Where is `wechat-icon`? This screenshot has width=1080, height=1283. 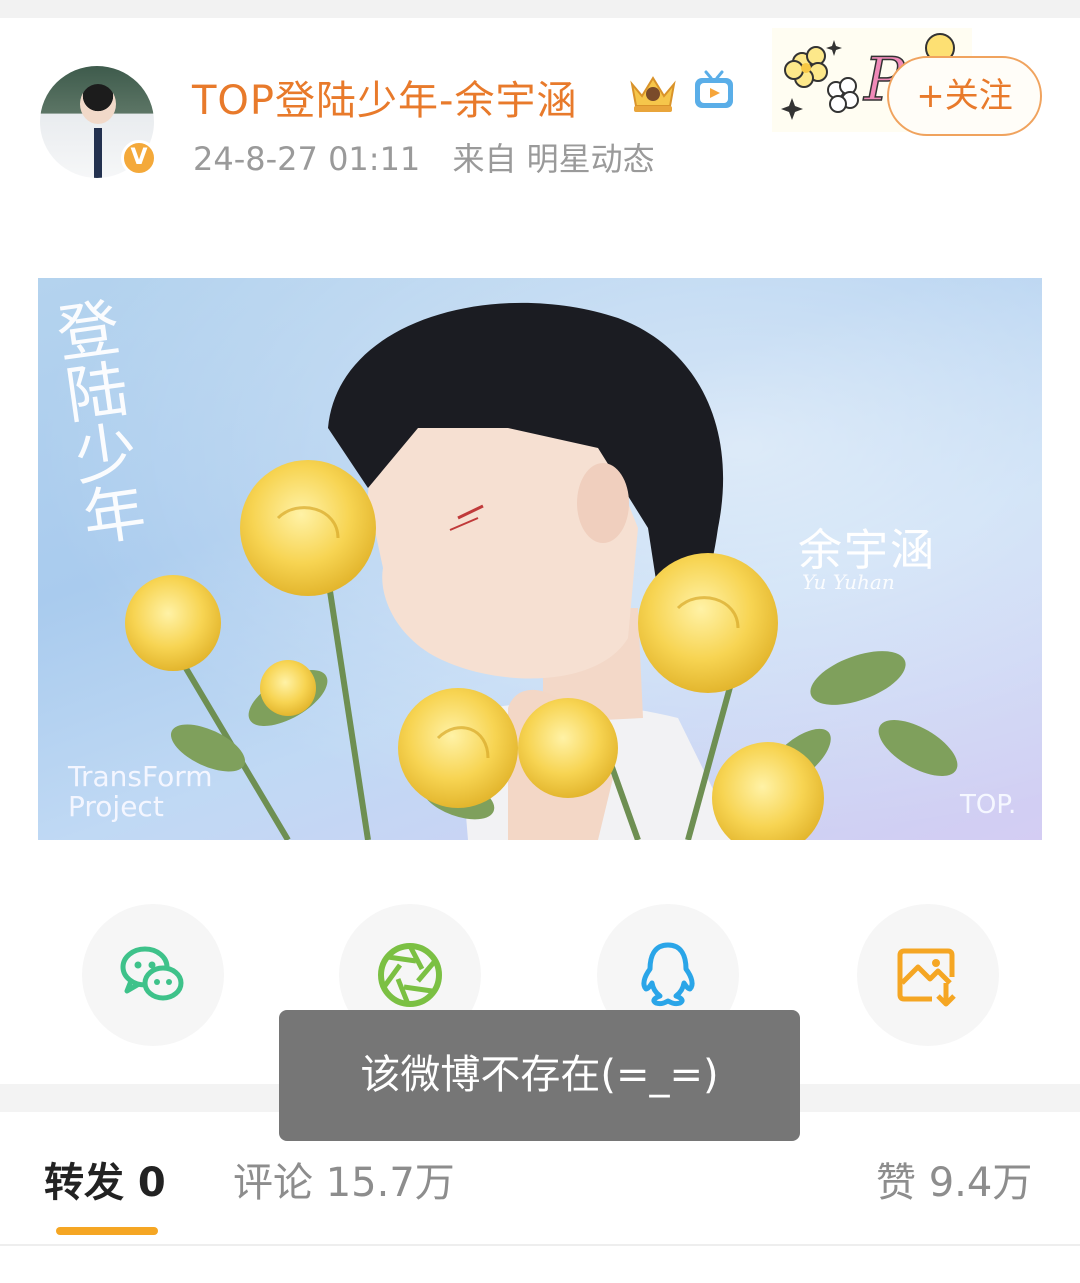 wechat-icon is located at coordinates (152, 973).